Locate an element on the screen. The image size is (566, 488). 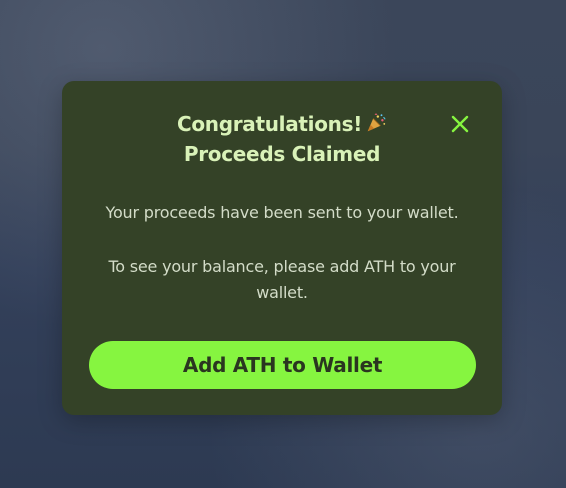
close-icon is located at coordinates (460, 124).